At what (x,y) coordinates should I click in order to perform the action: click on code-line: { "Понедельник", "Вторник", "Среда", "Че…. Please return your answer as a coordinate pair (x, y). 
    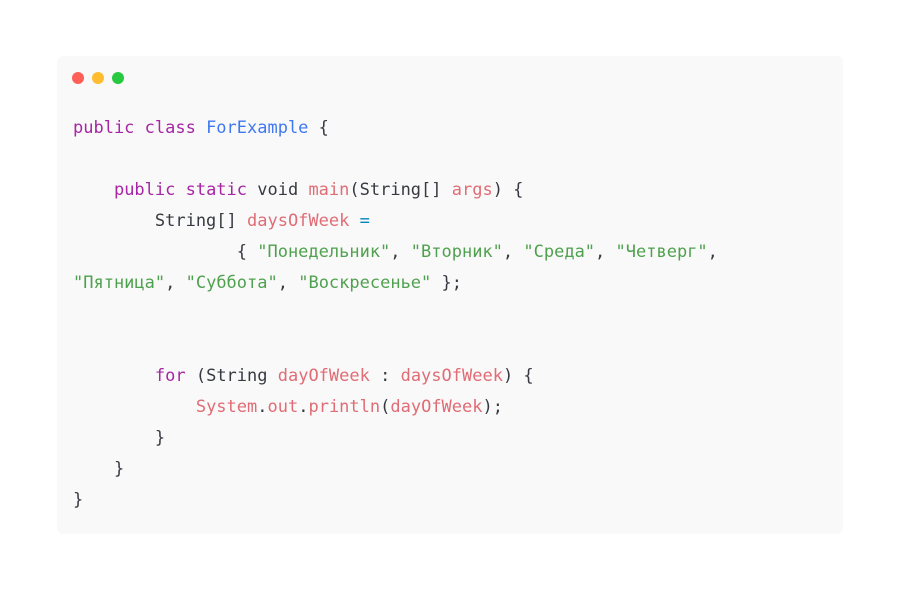
    Looking at the image, I should click on (395, 252).